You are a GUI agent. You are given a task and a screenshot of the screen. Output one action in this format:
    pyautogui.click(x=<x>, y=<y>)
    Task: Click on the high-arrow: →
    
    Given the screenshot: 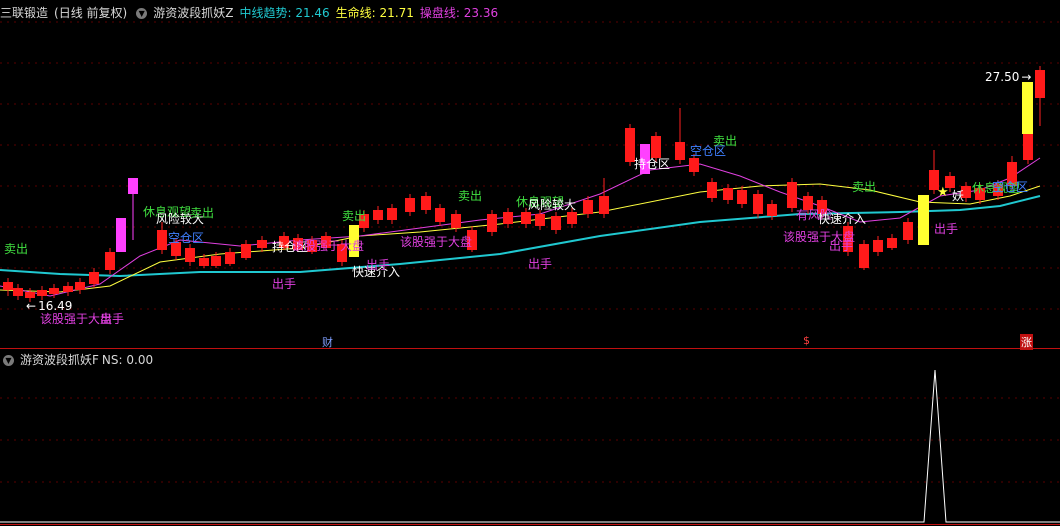 What is the action you would take?
    pyautogui.click(x=1026, y=77)
    